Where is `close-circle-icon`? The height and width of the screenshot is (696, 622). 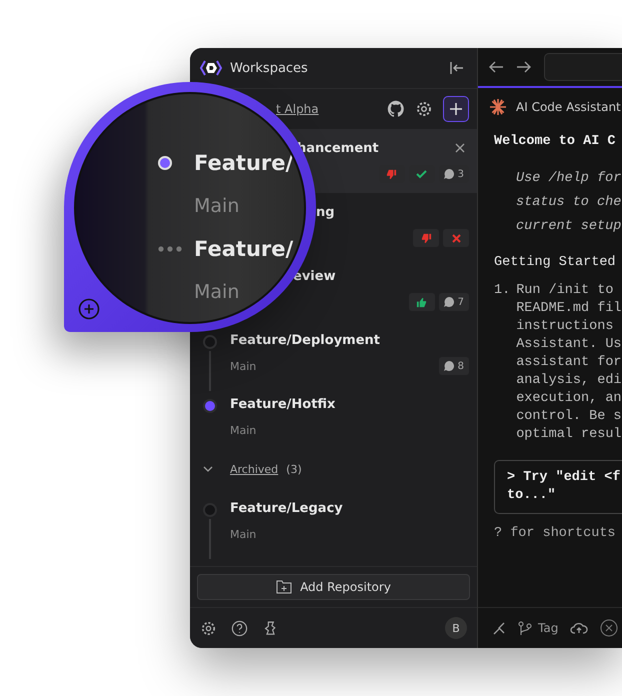 close-circle-icon is located at coordinates (609, 628).